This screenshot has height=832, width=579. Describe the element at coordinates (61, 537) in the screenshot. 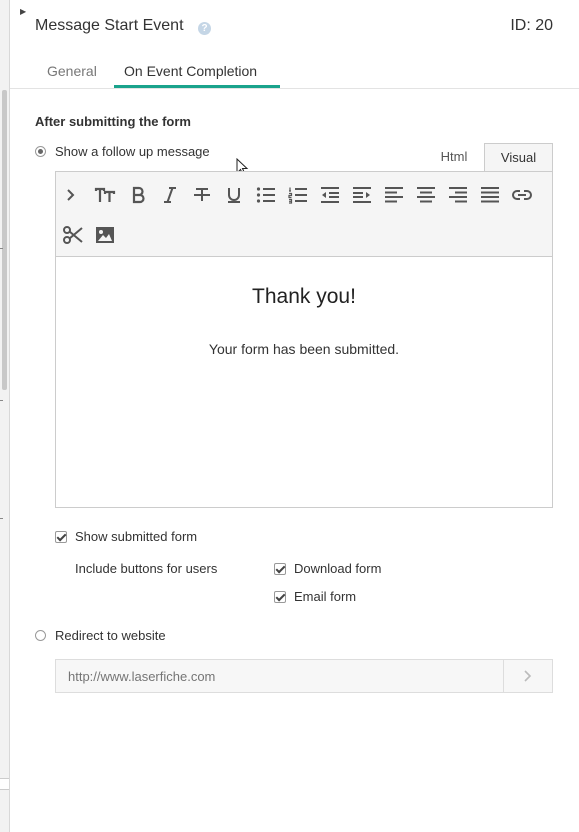

I see `show-submitted-form-checkbox` at that location.